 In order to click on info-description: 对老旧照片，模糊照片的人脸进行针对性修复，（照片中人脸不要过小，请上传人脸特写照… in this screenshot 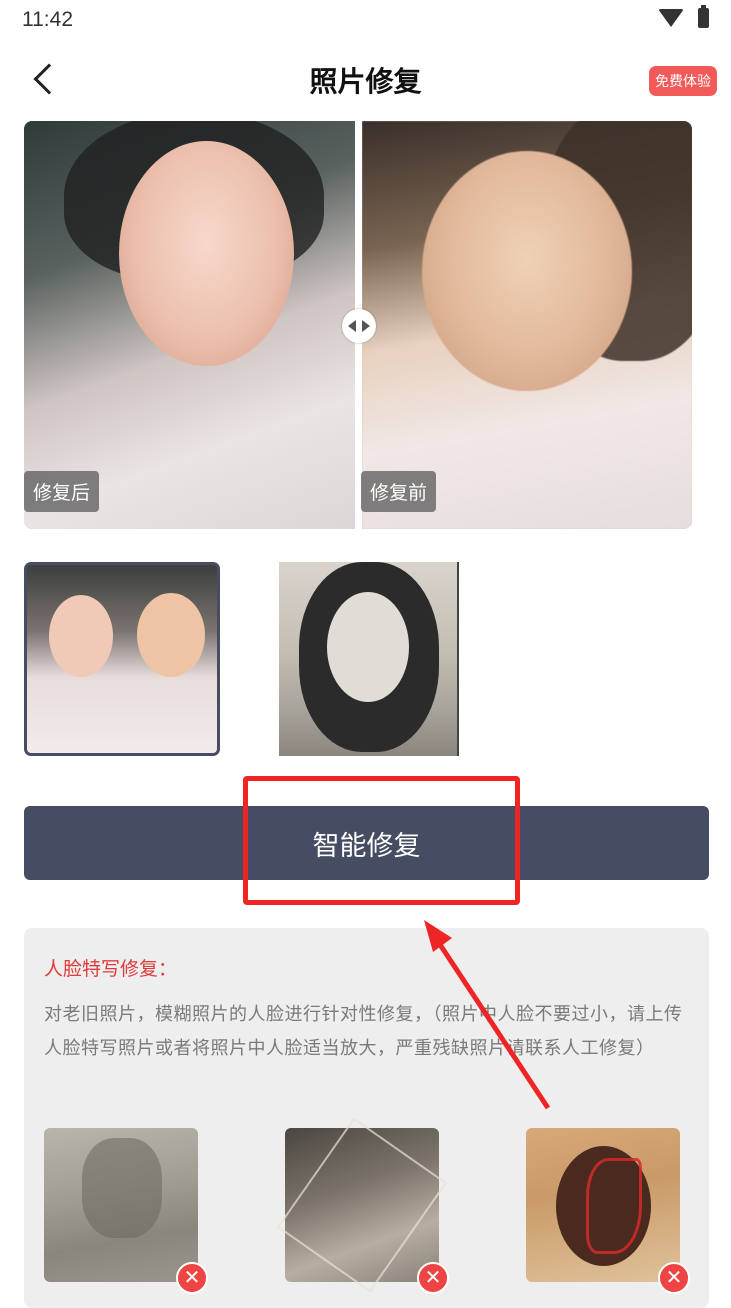, I will do `click(363, 1031)`.